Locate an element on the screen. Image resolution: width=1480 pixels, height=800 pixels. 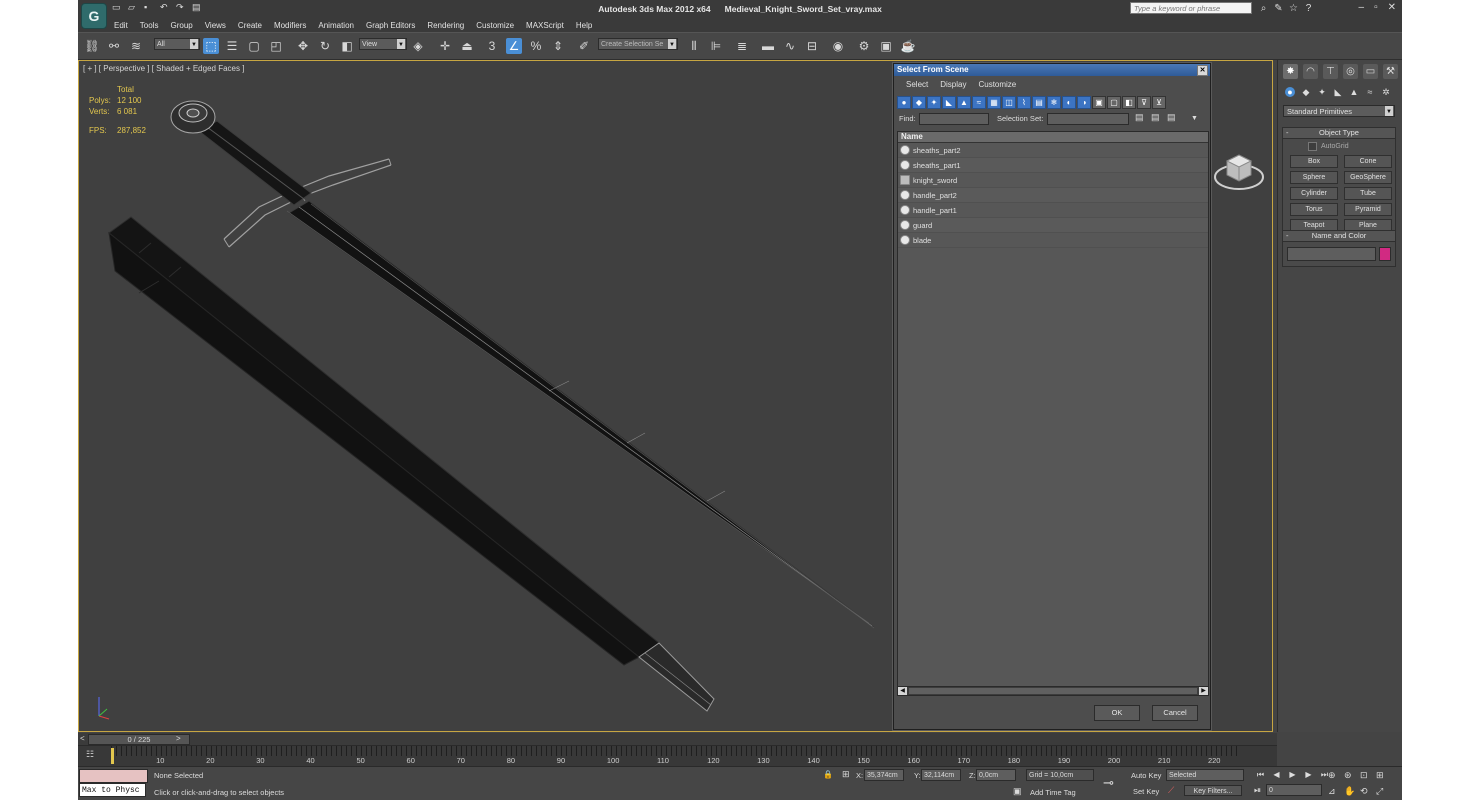
dialog-menu-display: Display is located at coordinates (953, 85).